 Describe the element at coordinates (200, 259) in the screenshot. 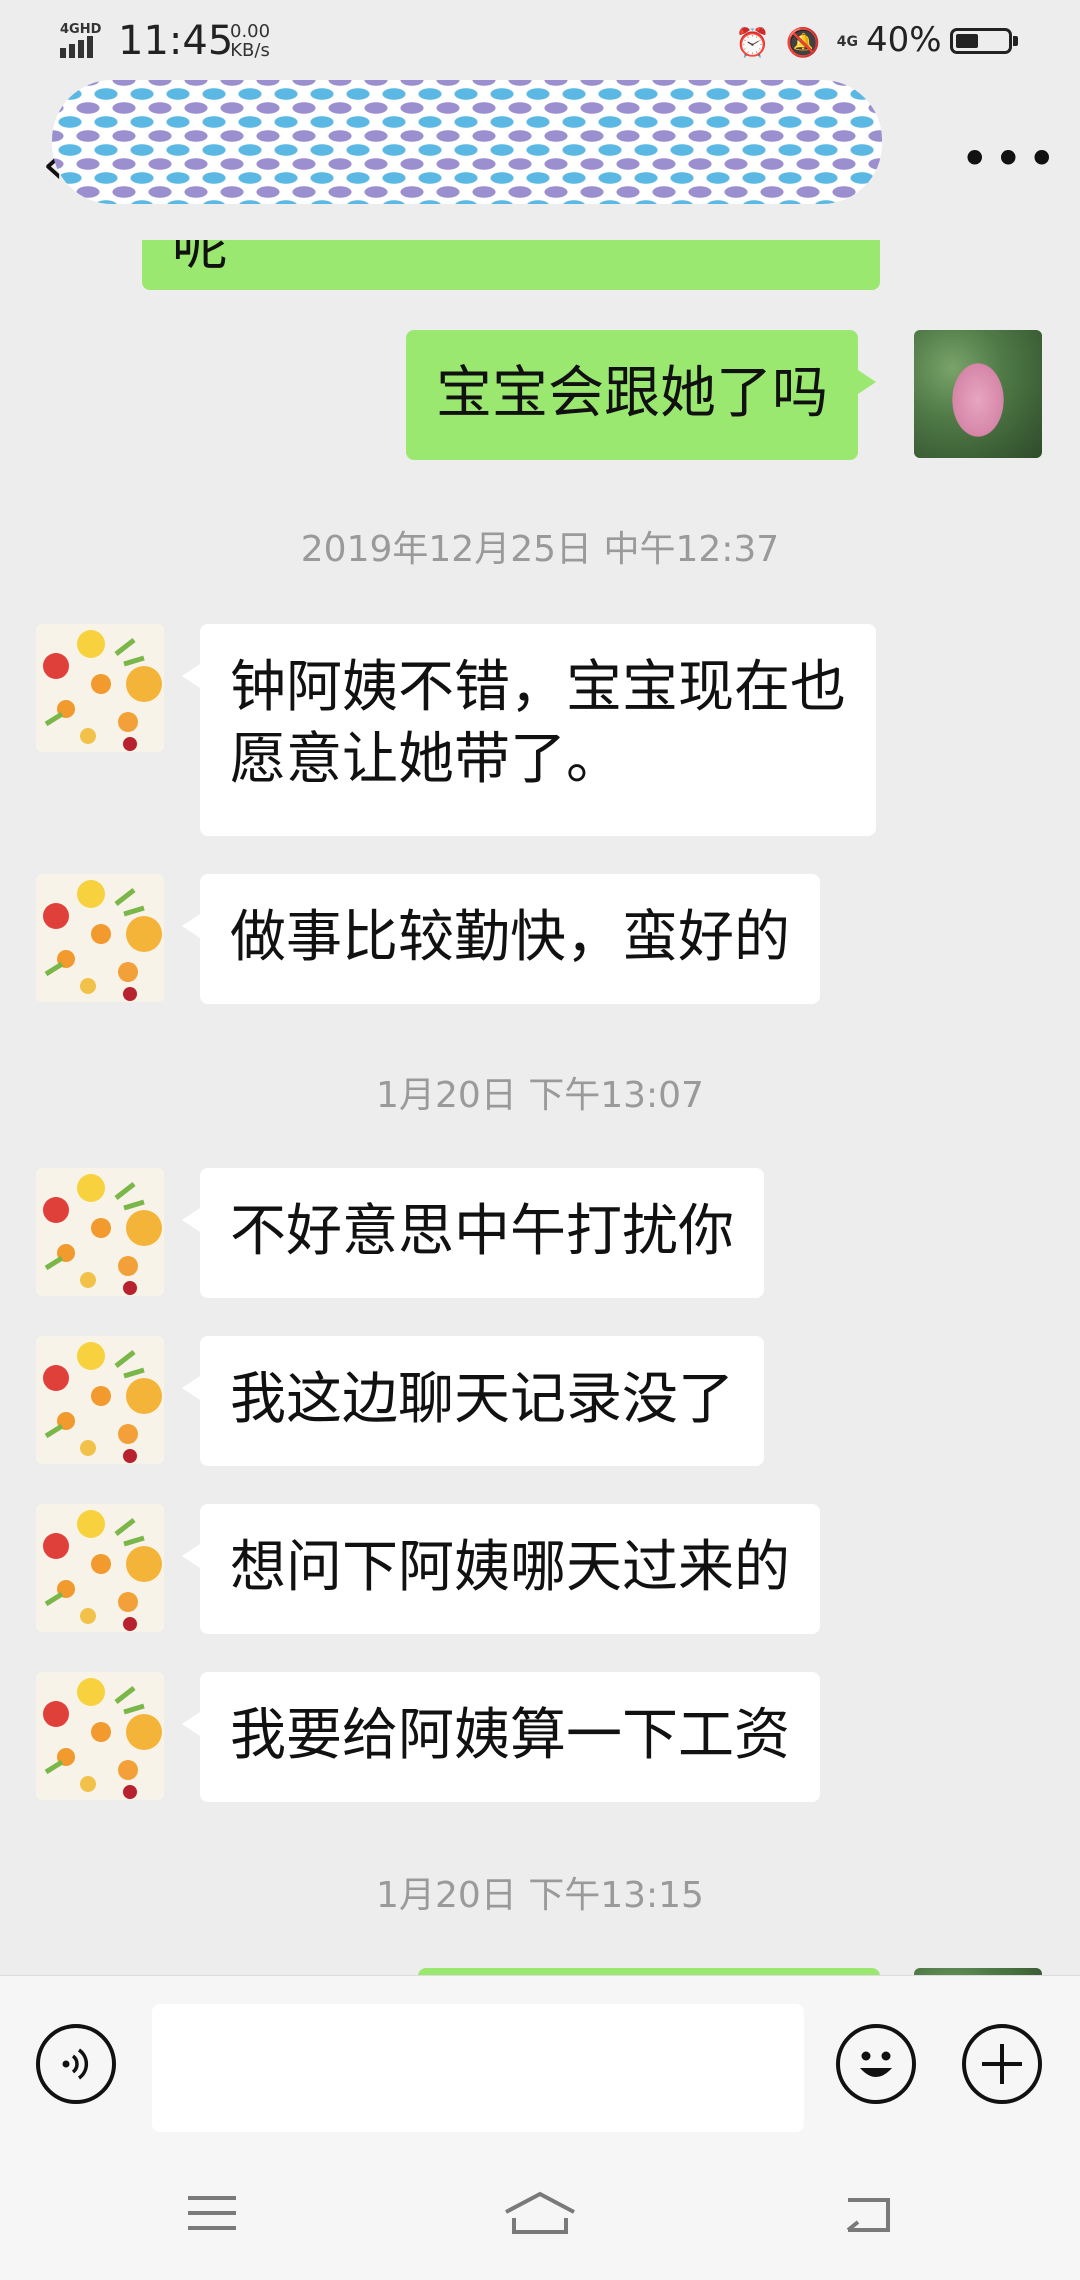

I see `message-text: 呢` at that location.